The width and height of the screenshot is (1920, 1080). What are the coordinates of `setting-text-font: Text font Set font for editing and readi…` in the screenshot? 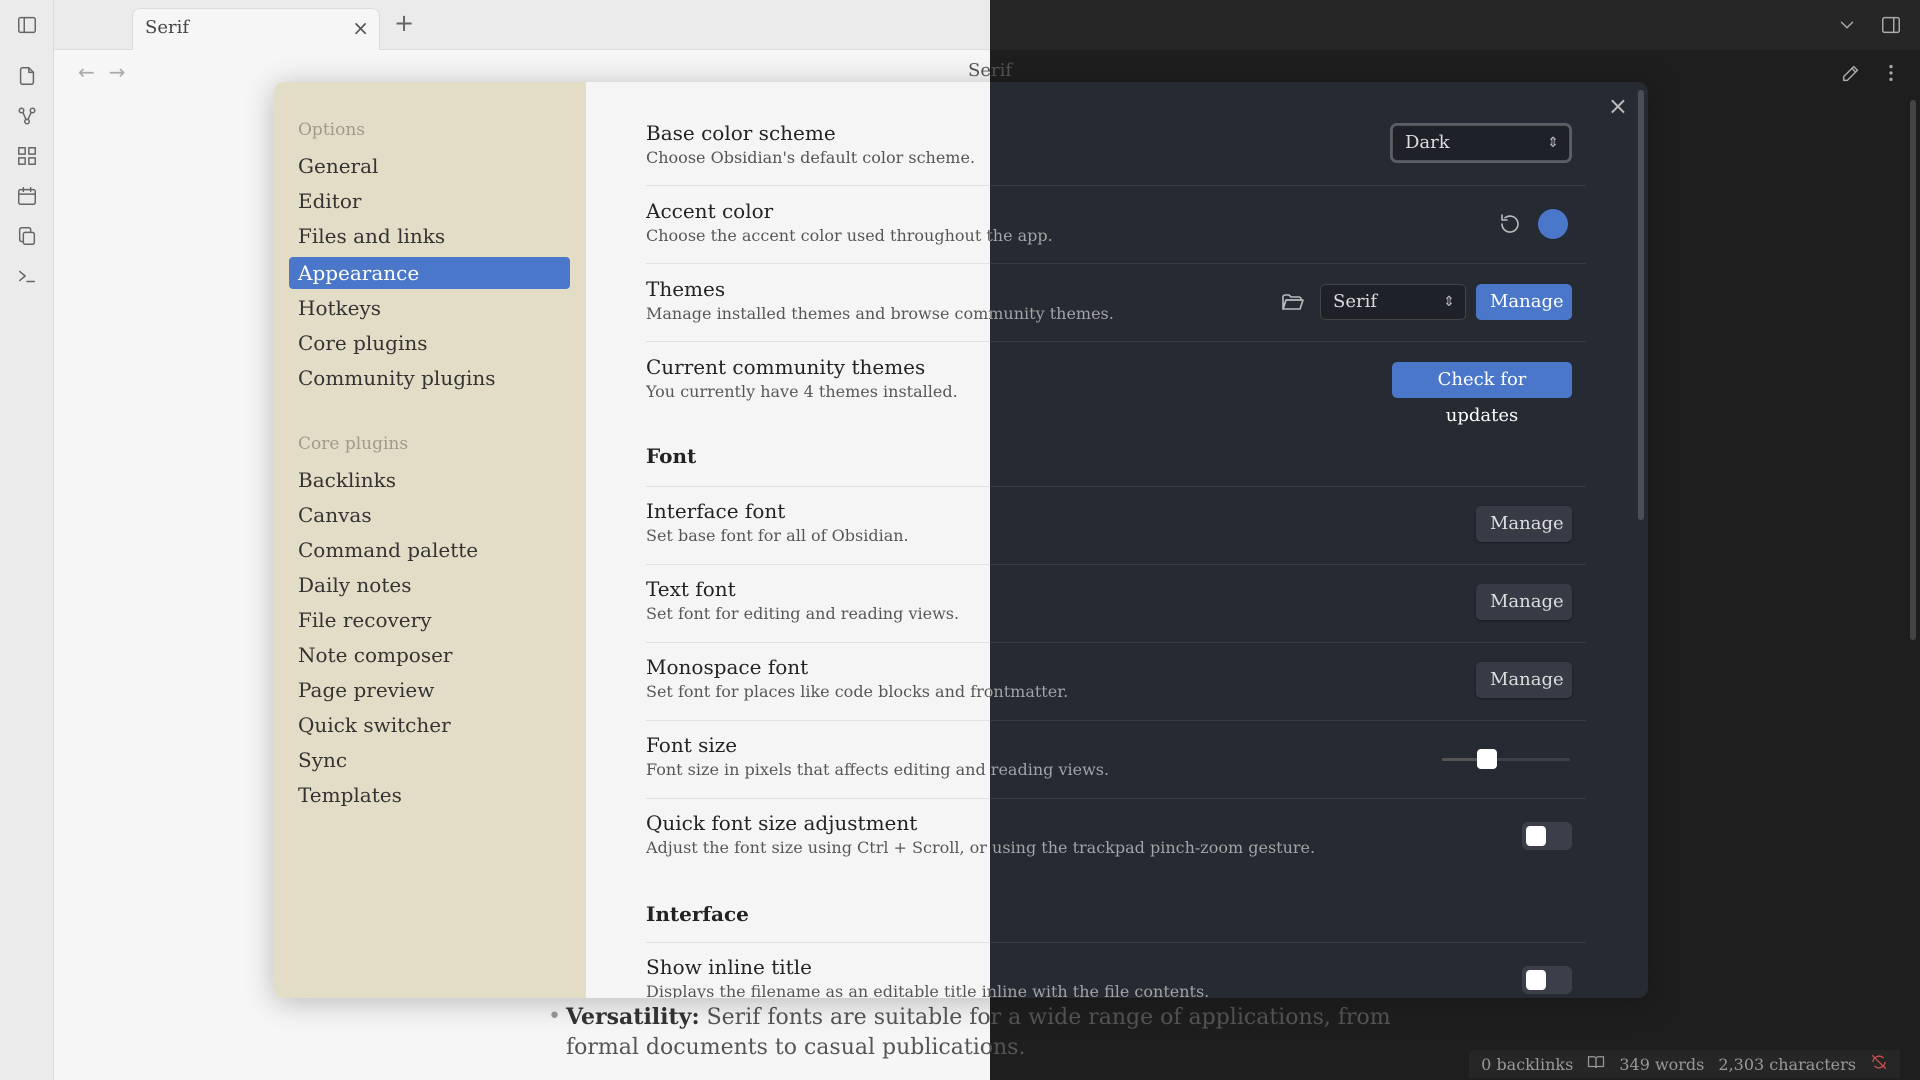 It's located at (1116, 601).